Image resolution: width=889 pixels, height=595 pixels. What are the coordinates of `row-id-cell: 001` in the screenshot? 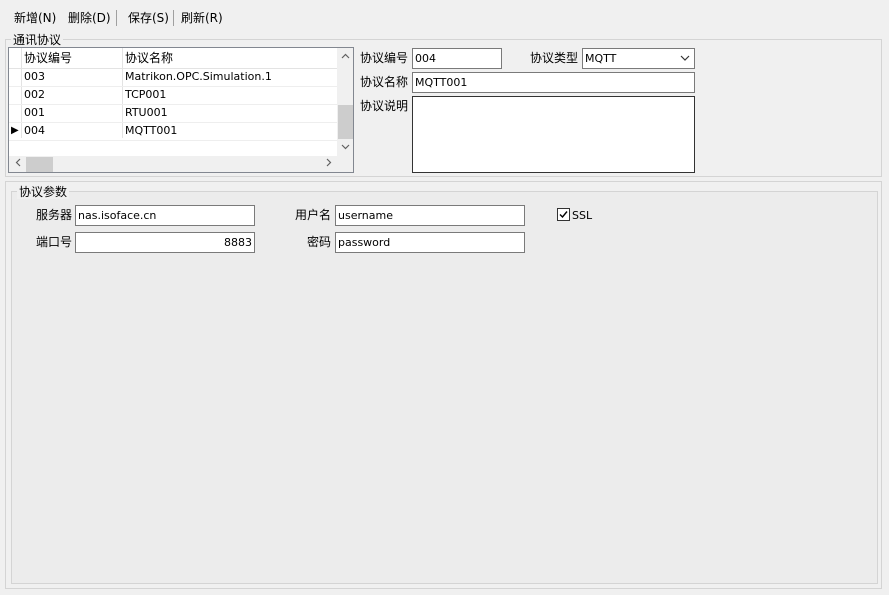 It's located at (34, 112).